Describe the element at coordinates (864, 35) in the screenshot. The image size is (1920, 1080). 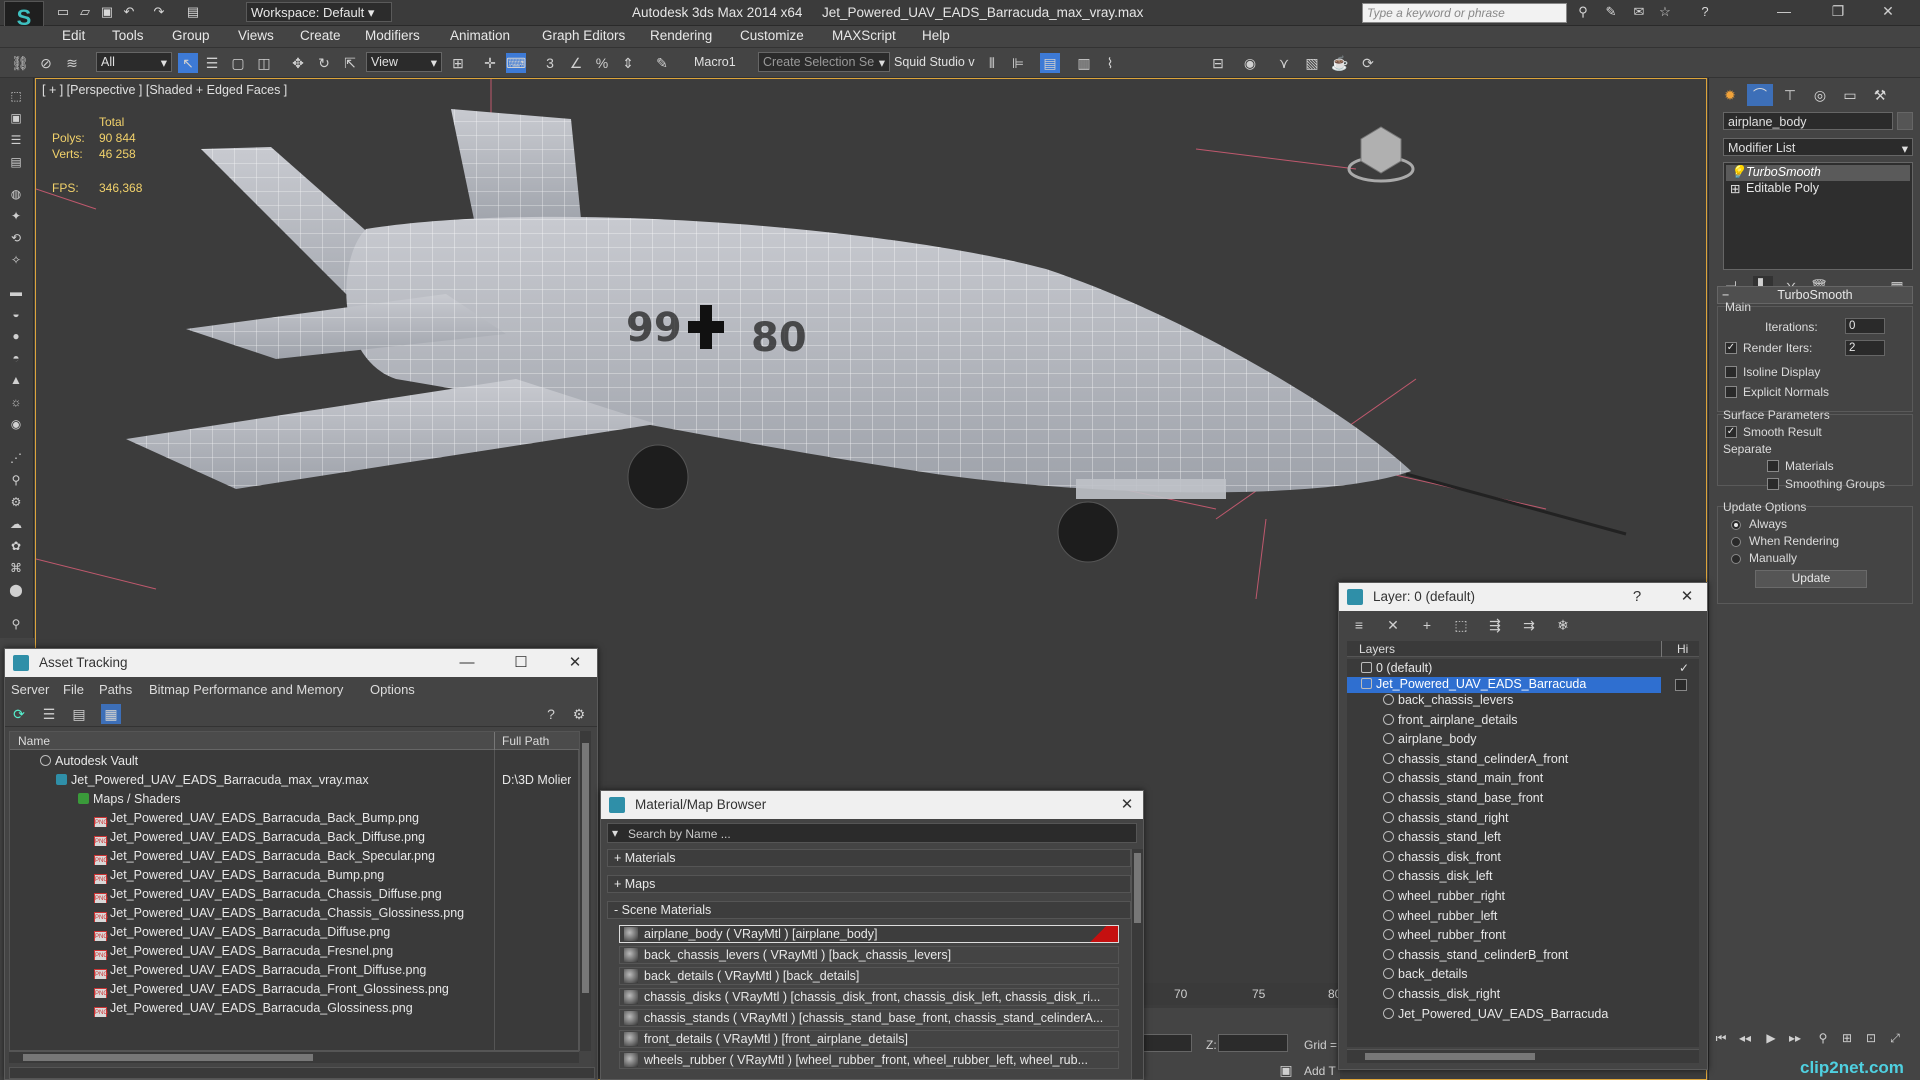
I see `menu-maxscript: MAXScript` at that location.